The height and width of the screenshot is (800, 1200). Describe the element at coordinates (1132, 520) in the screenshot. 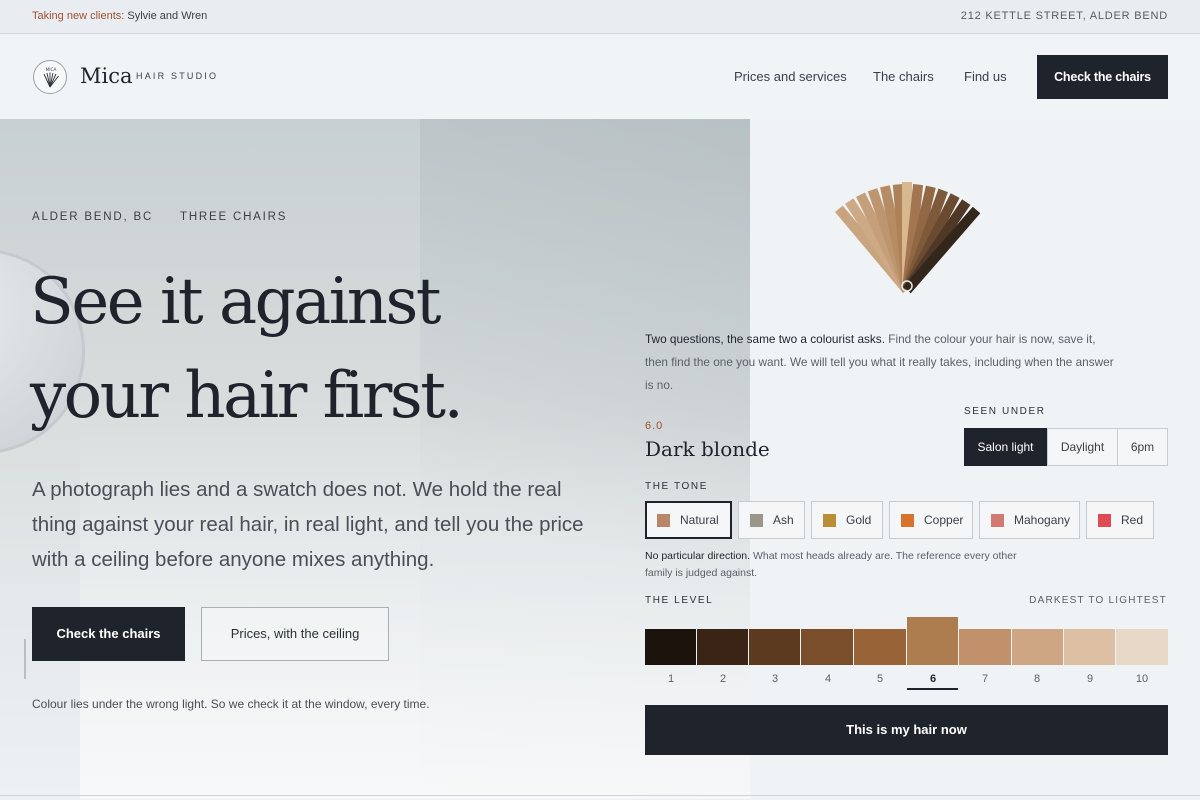

I see `tone-option-label: Red` at that location.